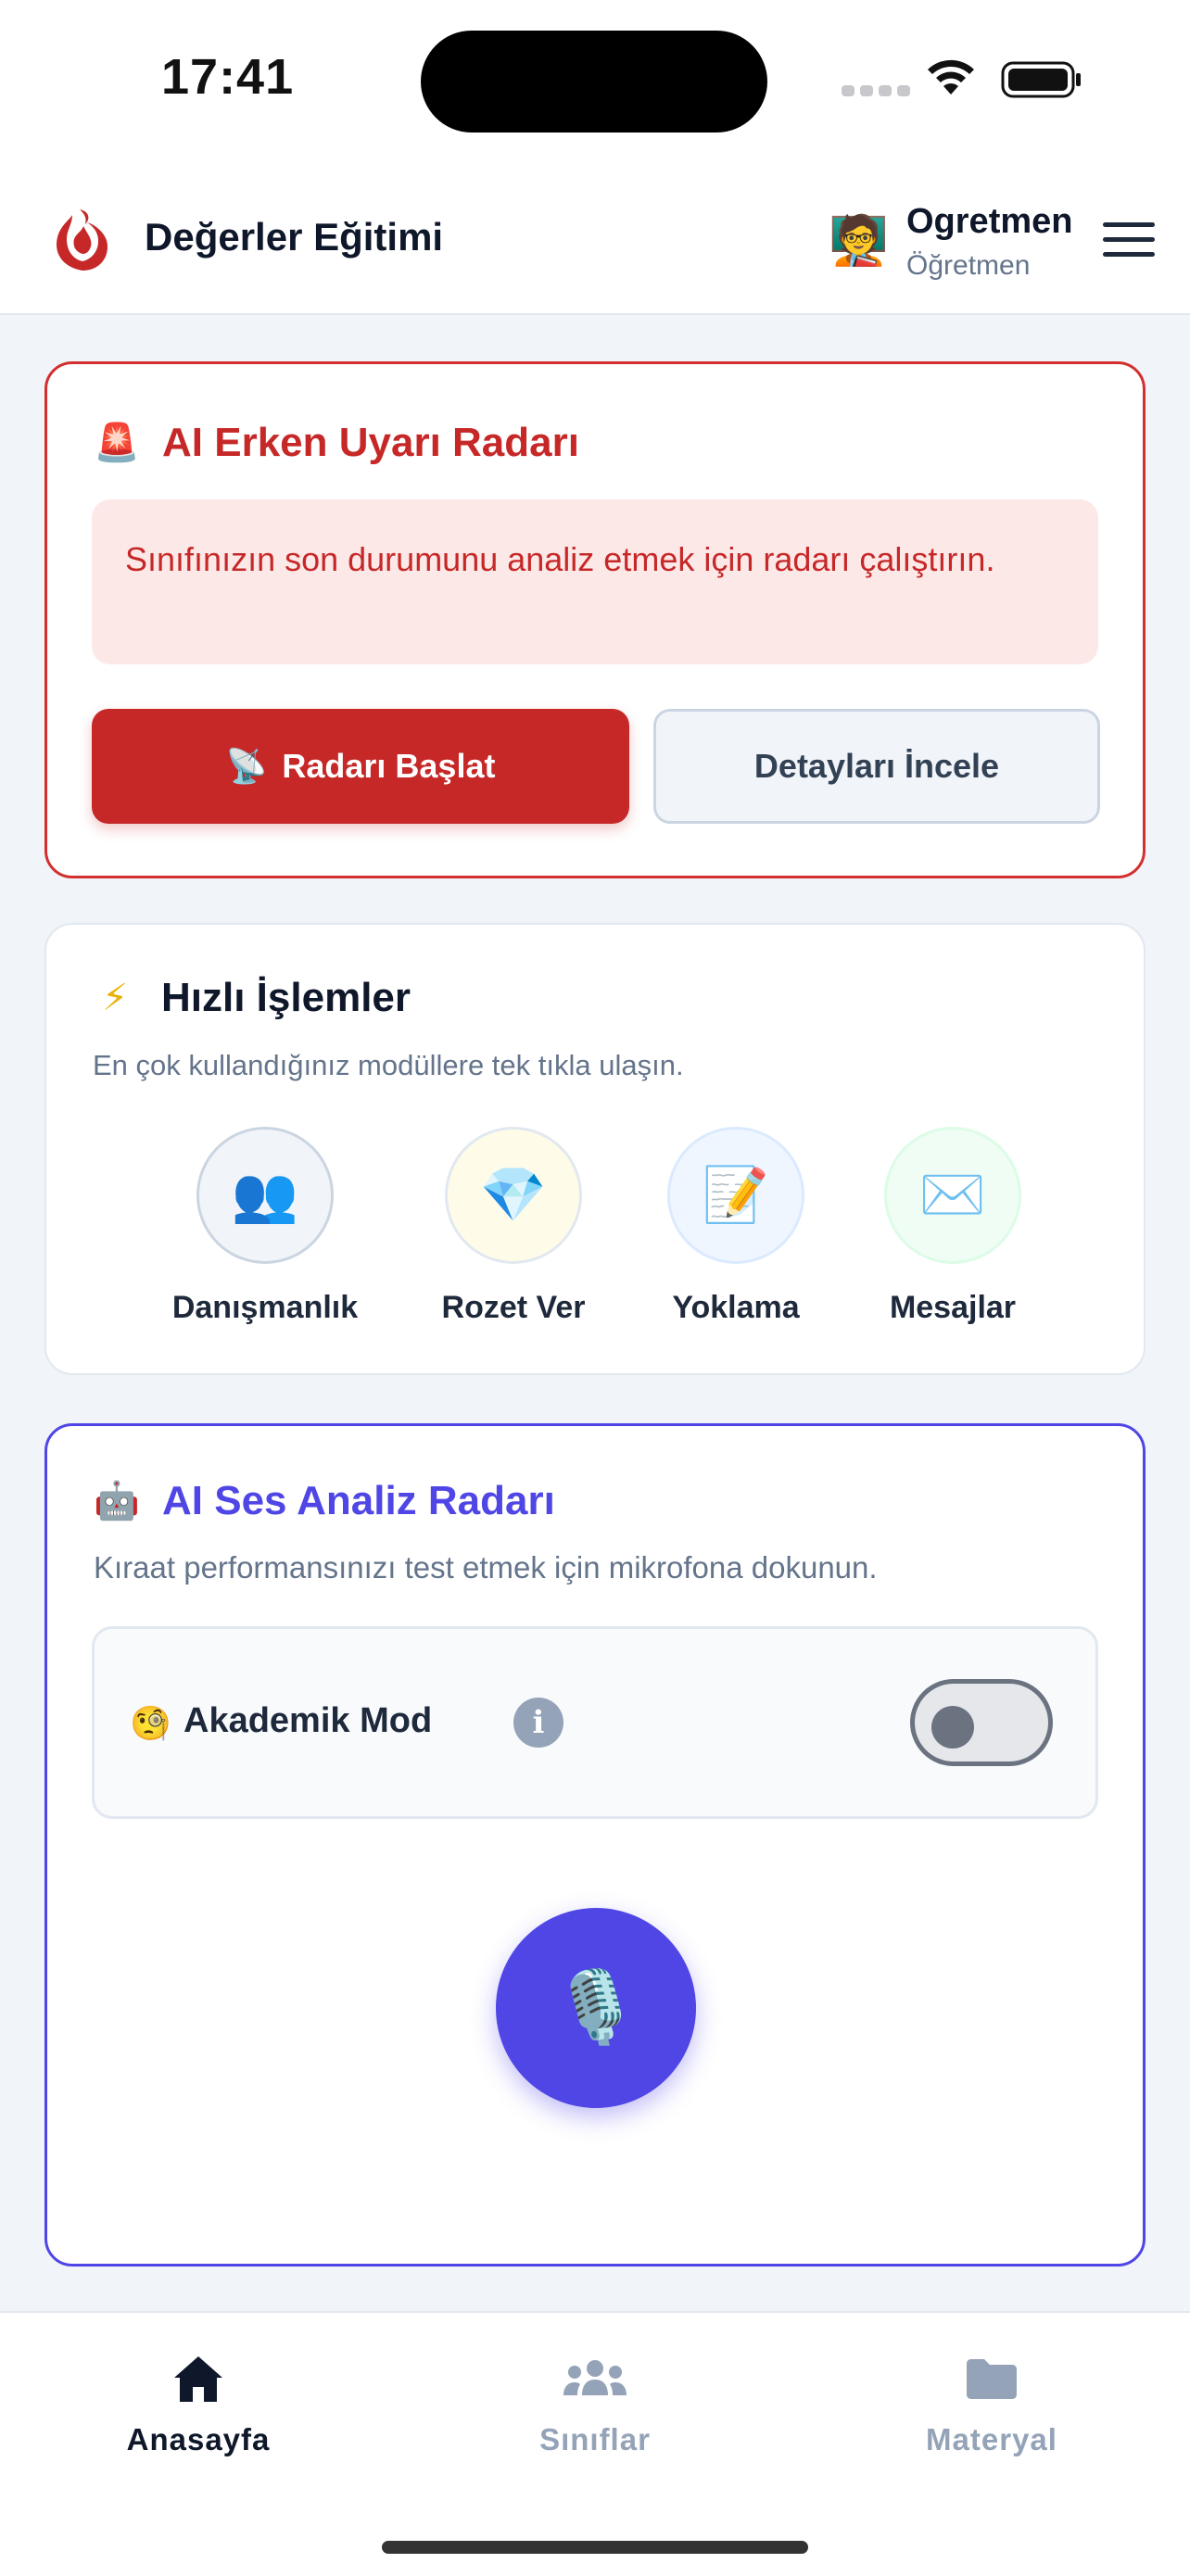 The image size is (1190, 2576). I want to click on tab-materials: Materyal, so click(991, 2402).